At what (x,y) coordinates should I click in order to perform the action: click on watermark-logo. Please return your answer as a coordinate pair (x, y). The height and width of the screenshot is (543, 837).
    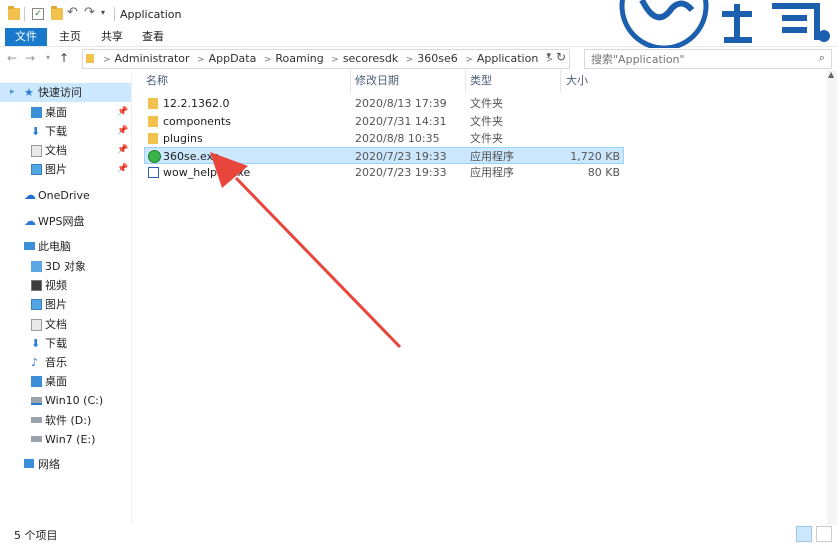
    Looking at the image, I should click on (724, 24).